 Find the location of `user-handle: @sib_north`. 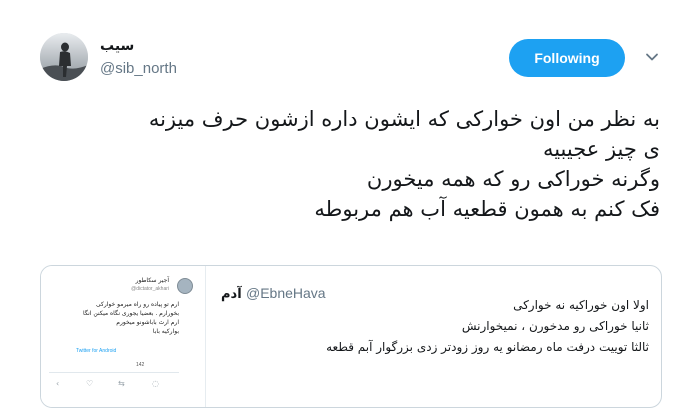

user-handle: @sib_north is located at coordinates (138, 68).